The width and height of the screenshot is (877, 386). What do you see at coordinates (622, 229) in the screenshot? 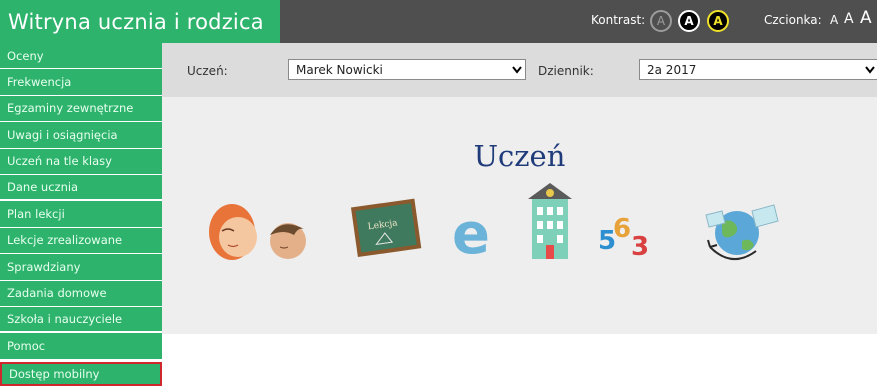
I see `number-six: 6` at bounding box center [622, 229].